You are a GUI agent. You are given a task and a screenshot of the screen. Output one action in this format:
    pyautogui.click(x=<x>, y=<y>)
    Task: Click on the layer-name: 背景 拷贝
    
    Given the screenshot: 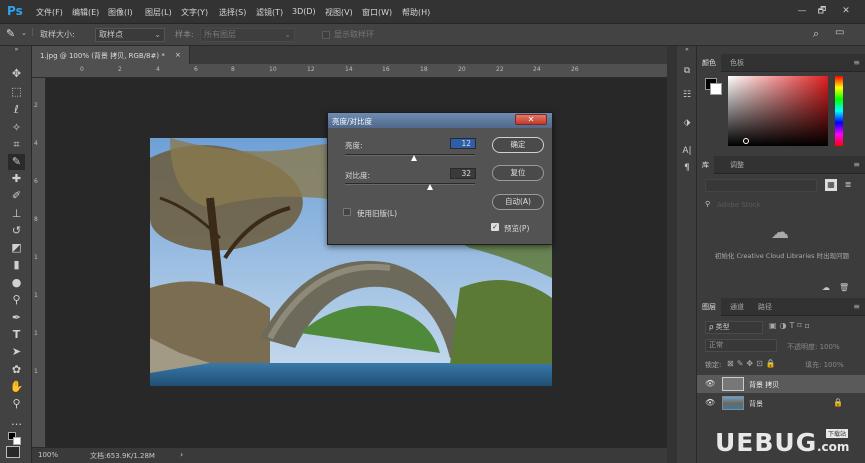 What is the action you would take?
    pyautogui.click(x=764, y=385)
    